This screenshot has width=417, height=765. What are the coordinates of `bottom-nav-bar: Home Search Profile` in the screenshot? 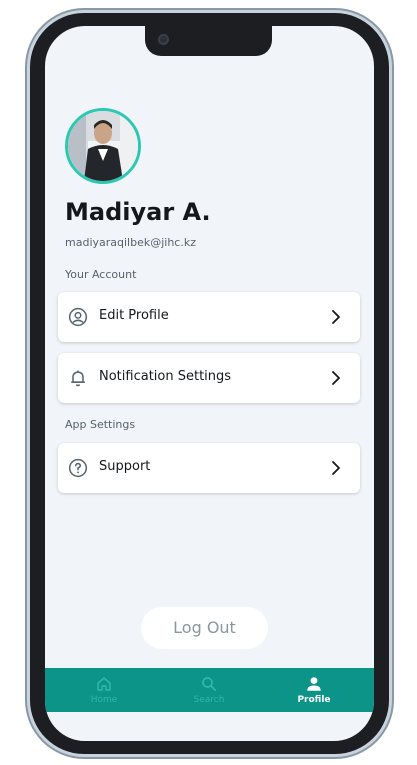 It's located at (209, 690).